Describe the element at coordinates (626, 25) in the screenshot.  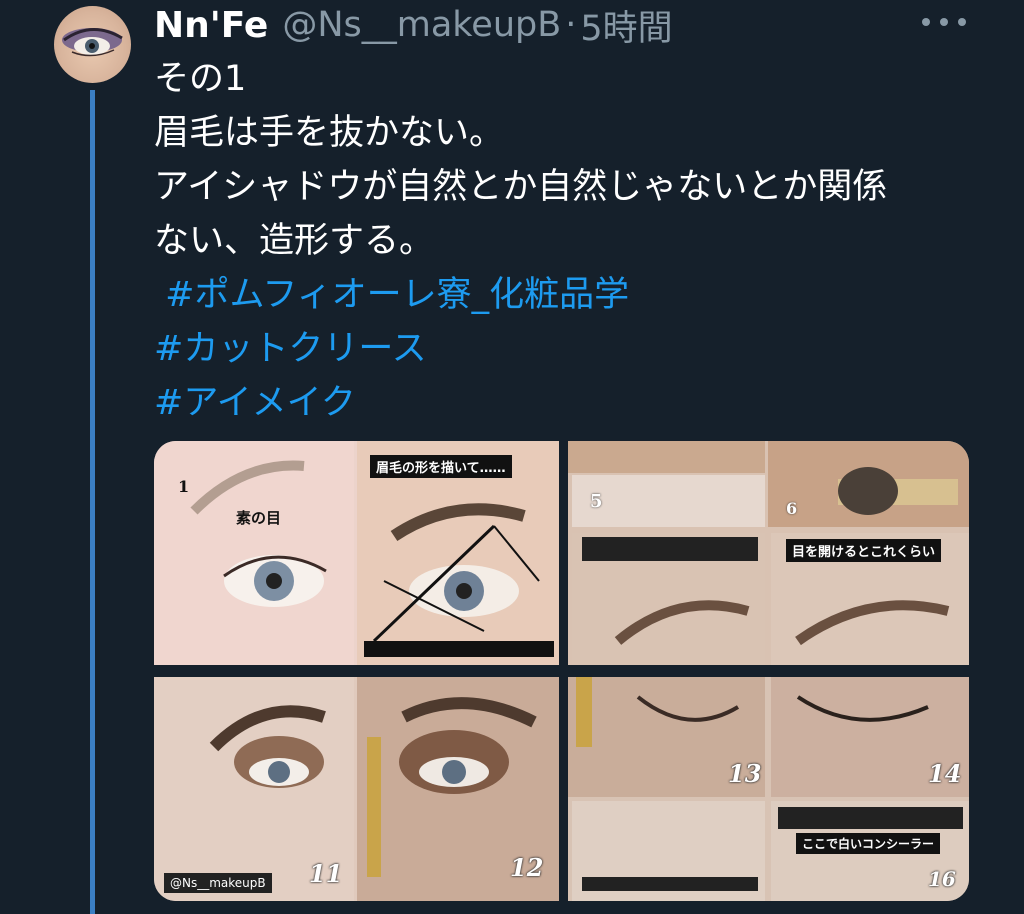
I see `timestamp: 5時間` at that location.